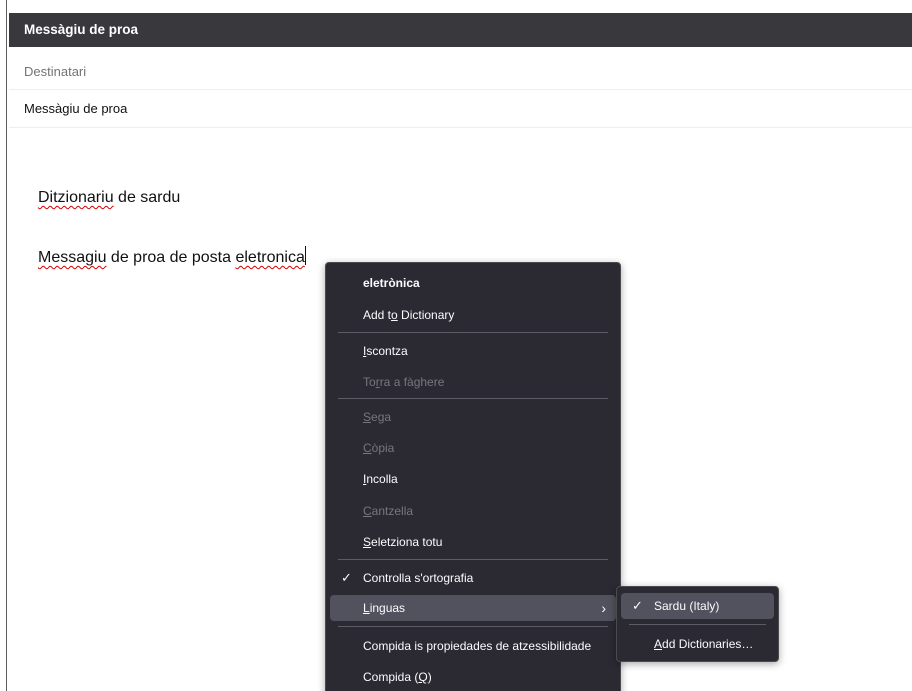 This screenshot has width=912, height=691. I want to click on misspelled-word: Messagiu, so click(72, 257).